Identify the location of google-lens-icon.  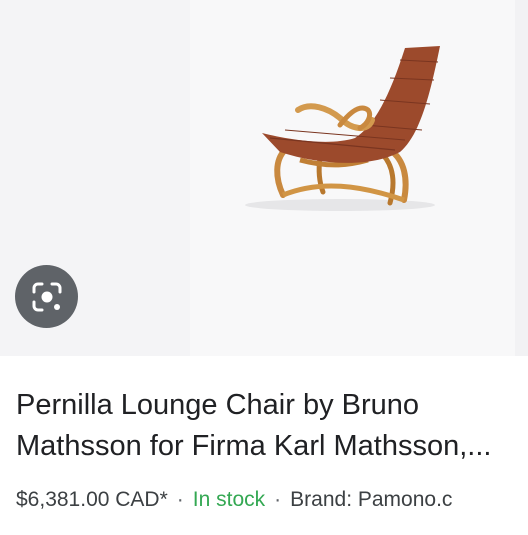
(46, 296).